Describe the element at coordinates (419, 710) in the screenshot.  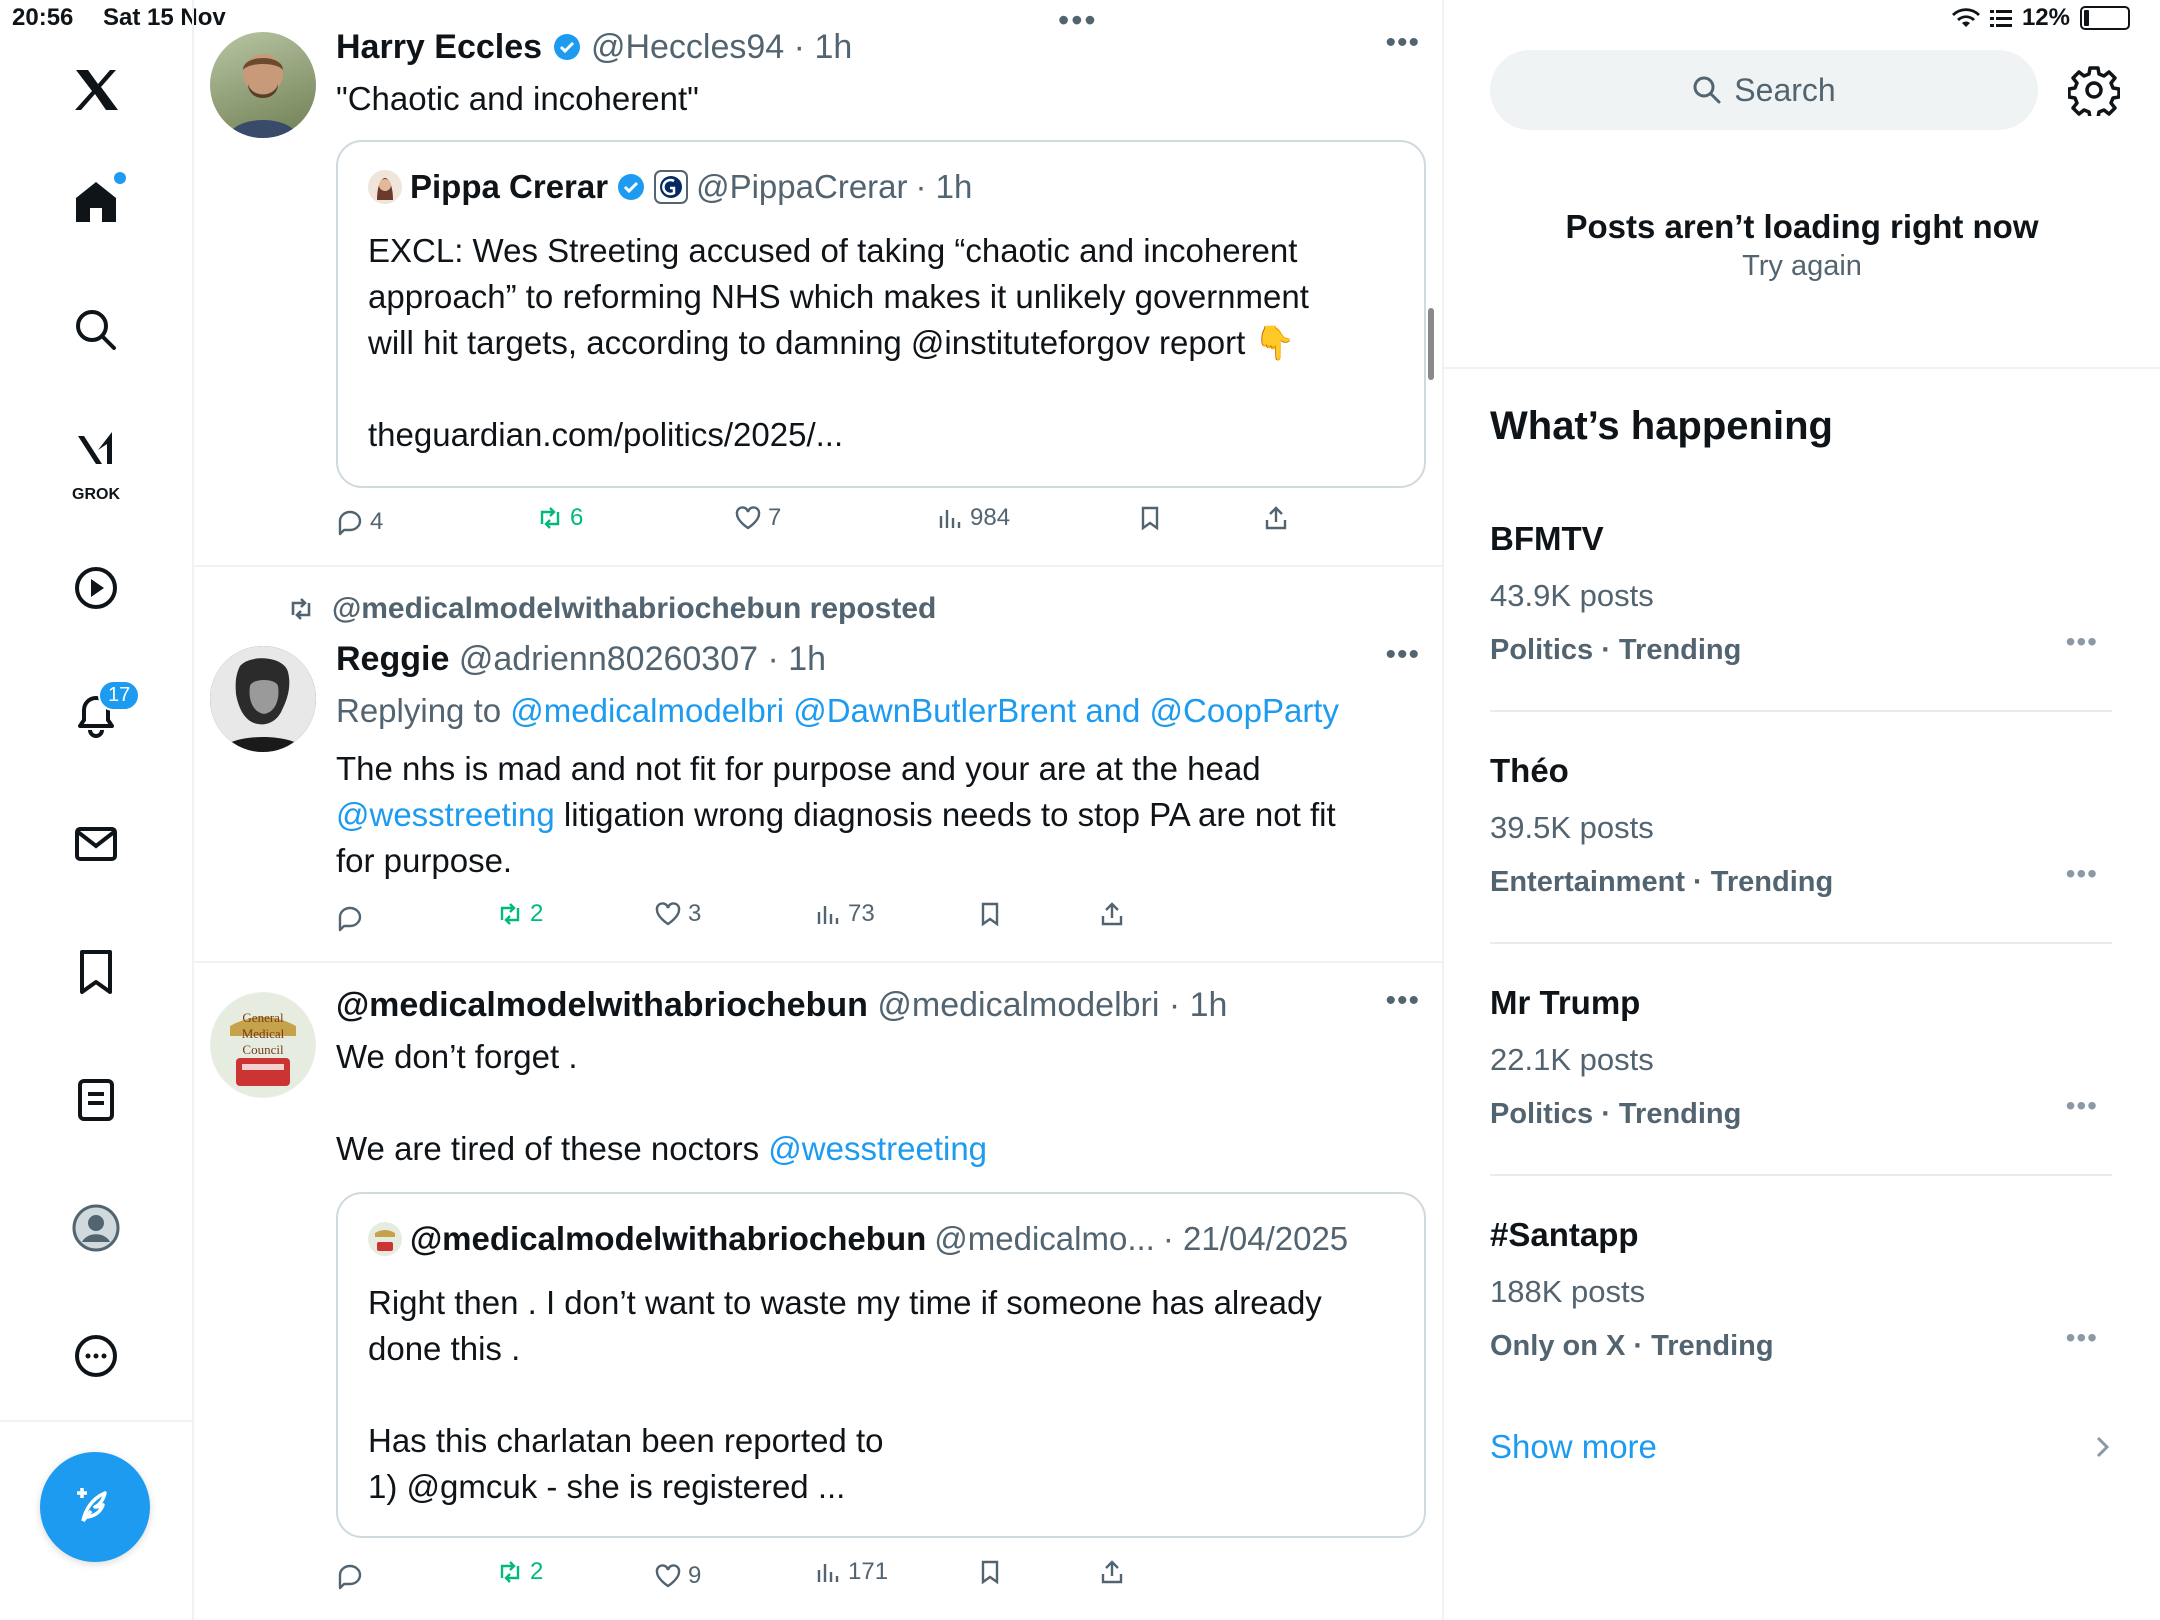
I see `replying-to-prefix: Replying to` at that location.